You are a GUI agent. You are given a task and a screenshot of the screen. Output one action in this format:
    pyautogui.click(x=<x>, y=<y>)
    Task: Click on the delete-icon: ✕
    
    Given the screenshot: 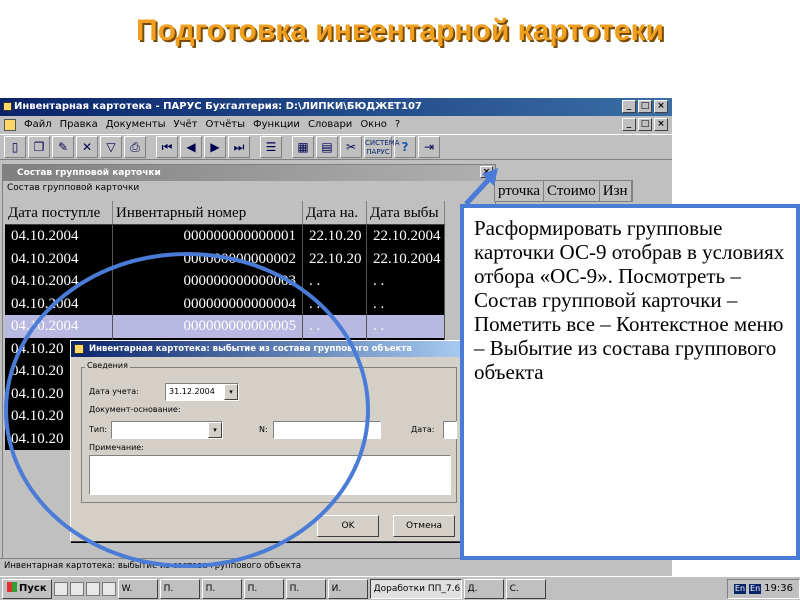 What is the action you would take?
    pyautogui.click(x=87, y=147)
    